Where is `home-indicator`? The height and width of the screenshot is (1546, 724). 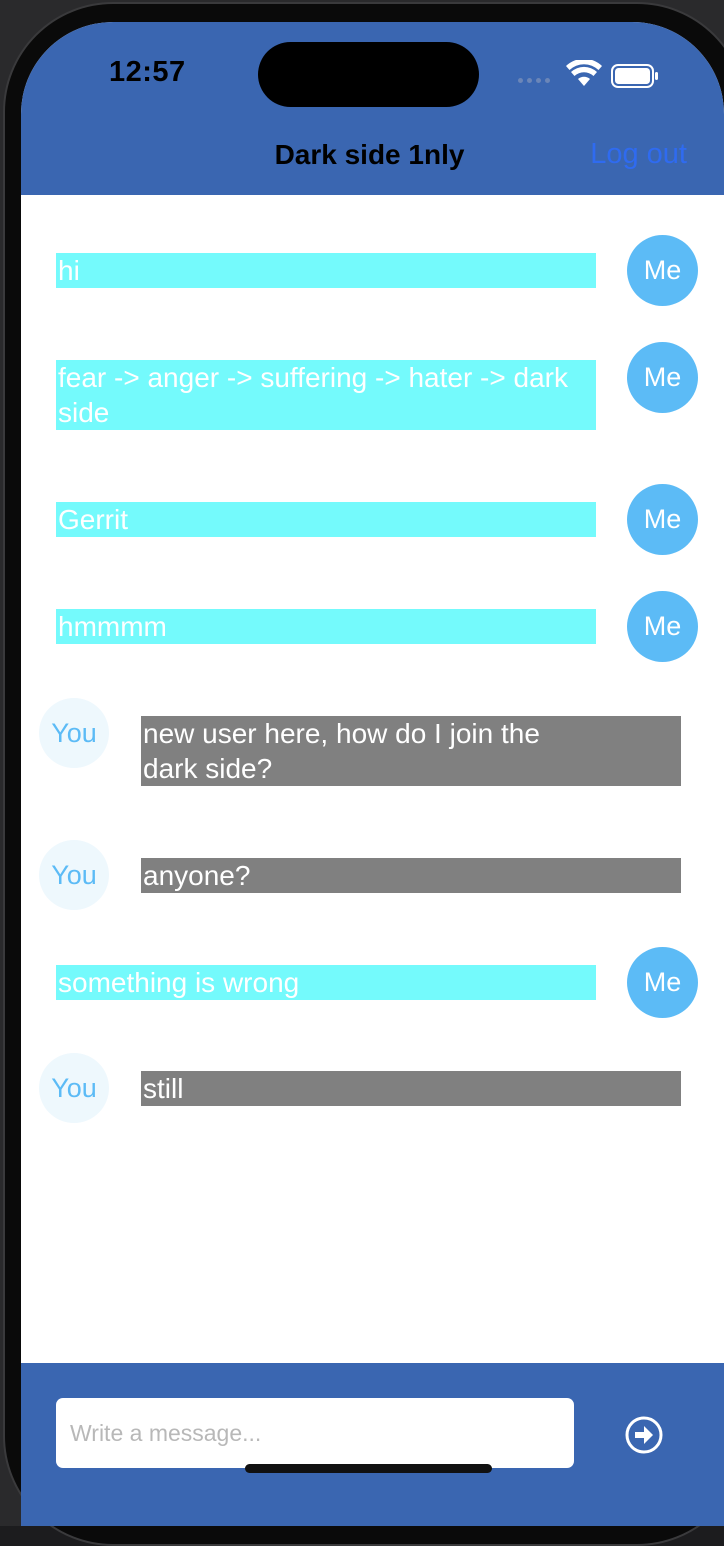
home-indicator is located at coordinates (368, 1468).